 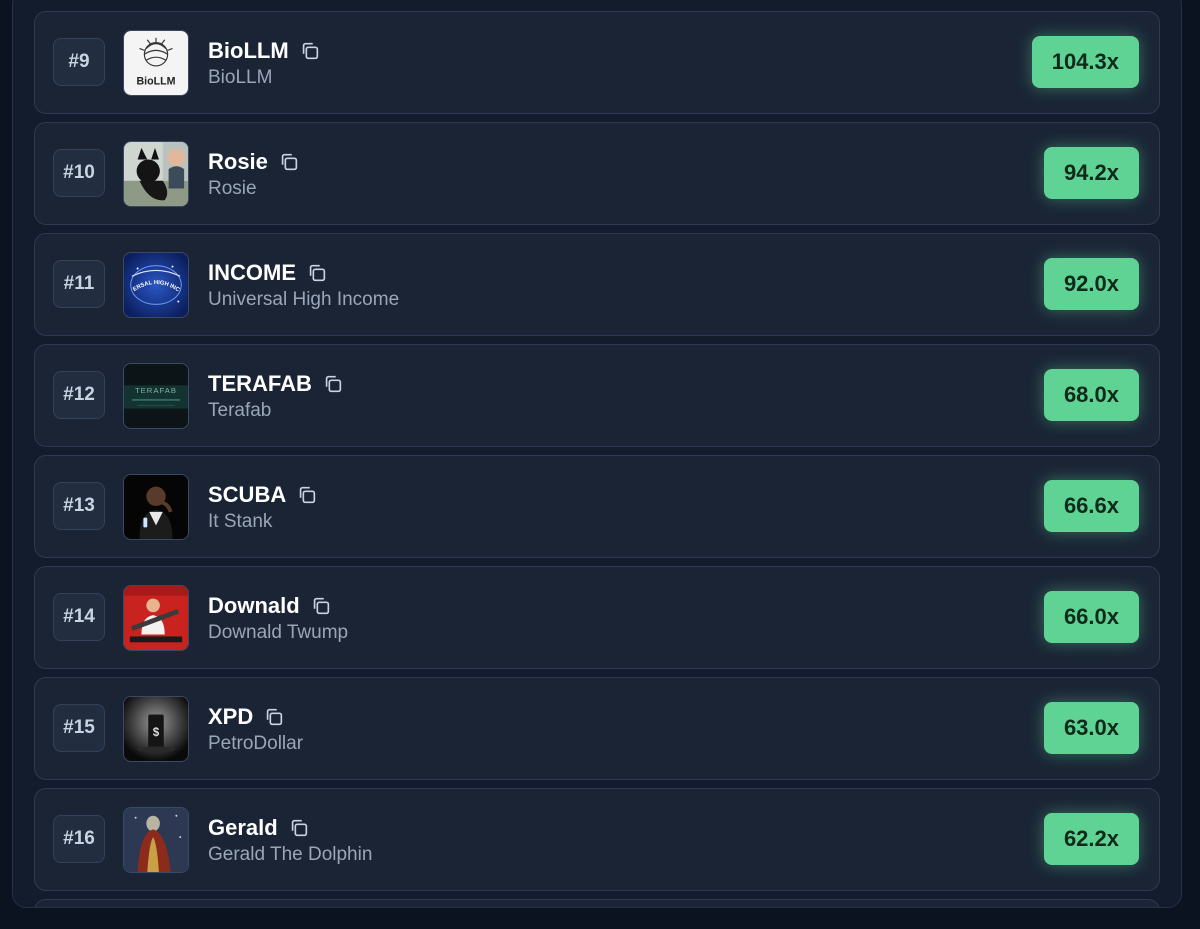 I want to click on token-info: Downald Downald Twump, so click(x=278, y=617).